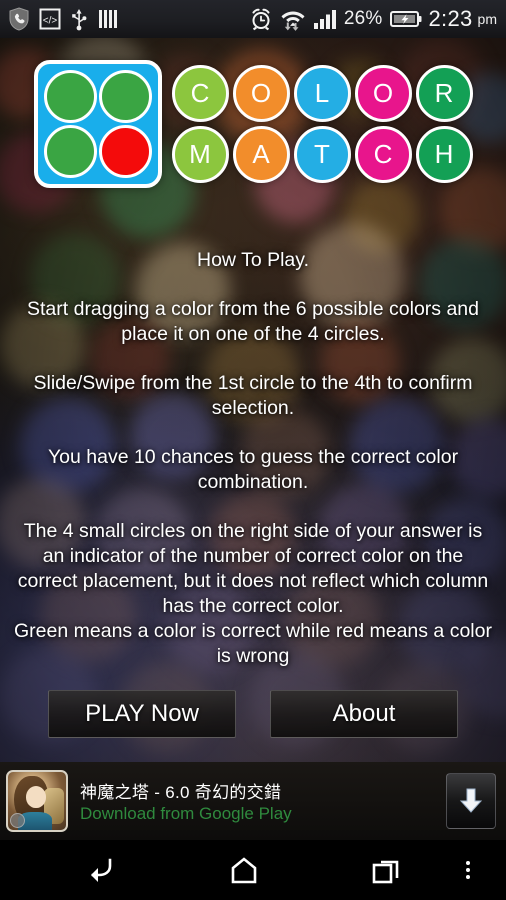 This screenshot has height=900, width=506. I want to click on logo-letter-m-row2-0: M, so click(200, 154).